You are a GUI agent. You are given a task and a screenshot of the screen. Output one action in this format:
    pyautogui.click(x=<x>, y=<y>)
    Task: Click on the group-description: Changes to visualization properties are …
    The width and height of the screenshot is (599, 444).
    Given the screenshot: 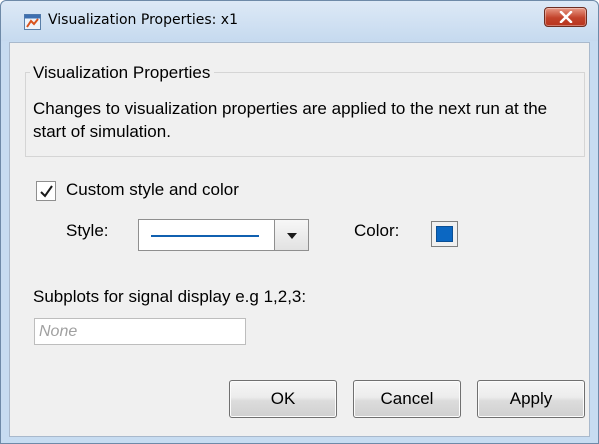 What is the action you would take?
    pyautogui.click(x=290, y=120)
    